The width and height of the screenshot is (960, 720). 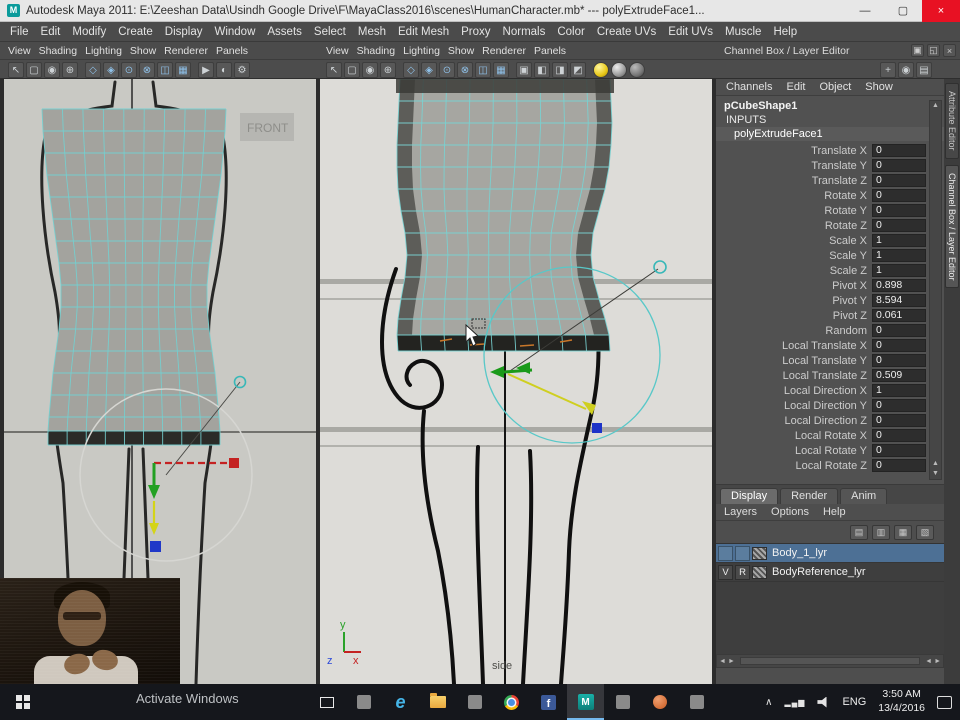 What do you see at coordinates (429, 70) in the screenshot?
I see `snap-curve-icon: ◈` at bounding box center [429, 70].